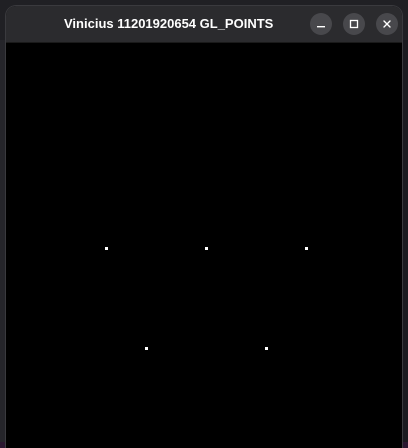 This screenshot has height=448, width=408. I want to click on close-icon, so click(387, 24).